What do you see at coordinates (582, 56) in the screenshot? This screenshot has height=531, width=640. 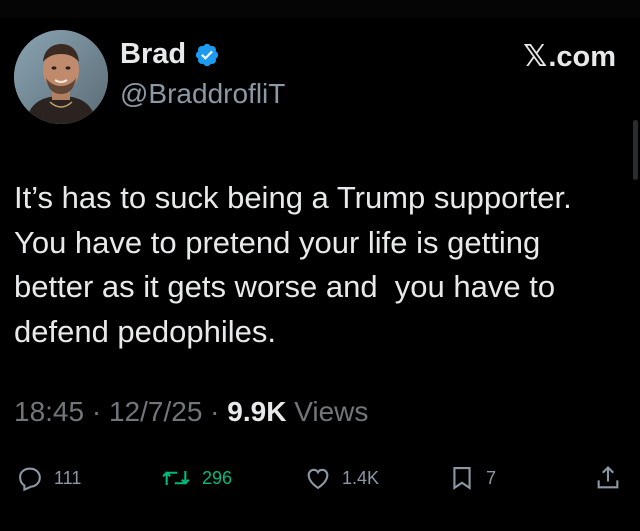 I see `site-domain: .com` at bounding box center [582, 56].